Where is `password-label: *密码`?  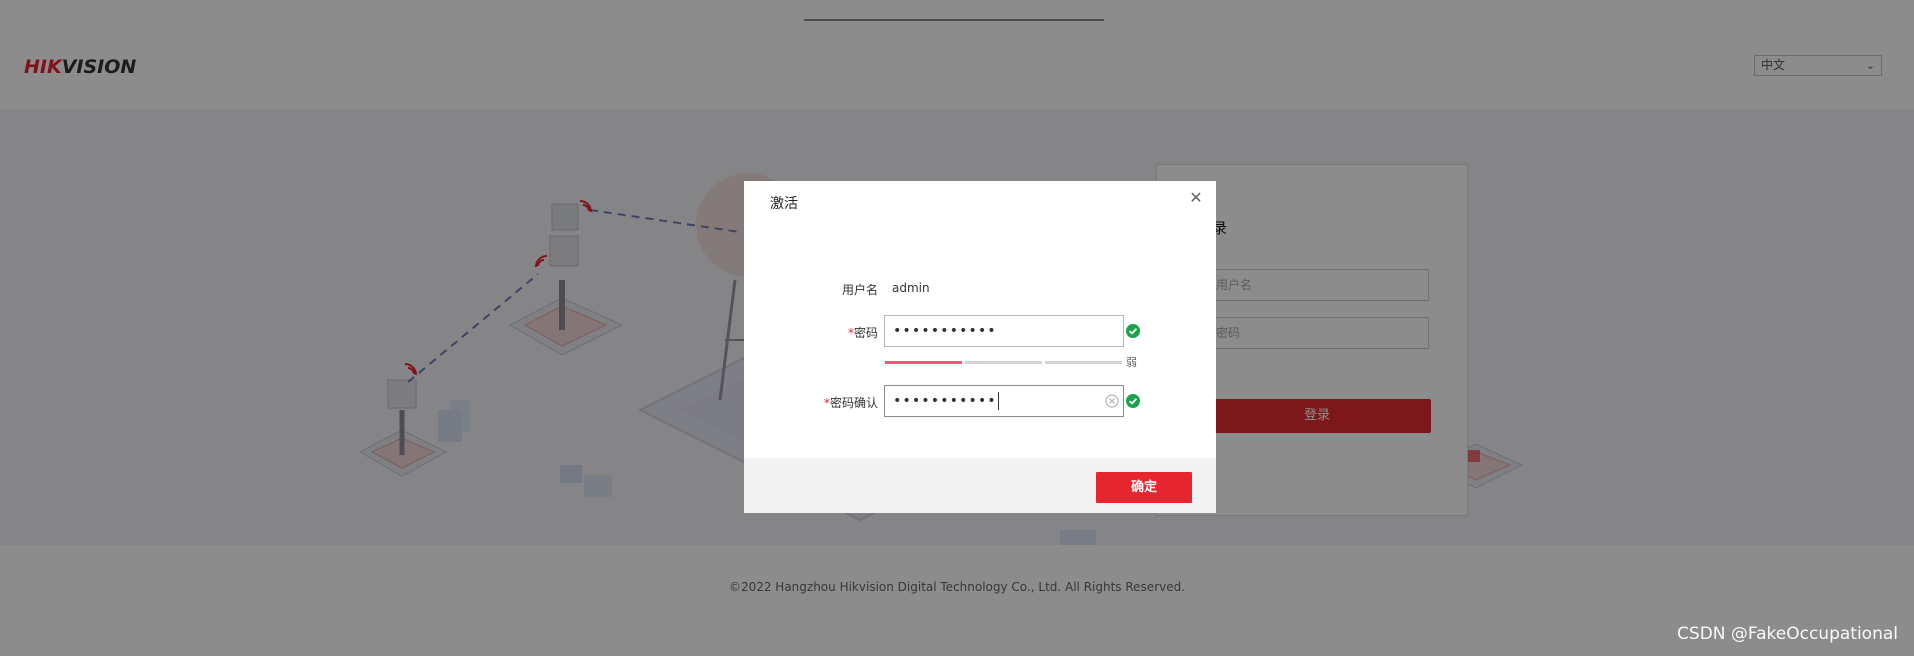 password-label: *密码 is located at coordinates (824, 332).